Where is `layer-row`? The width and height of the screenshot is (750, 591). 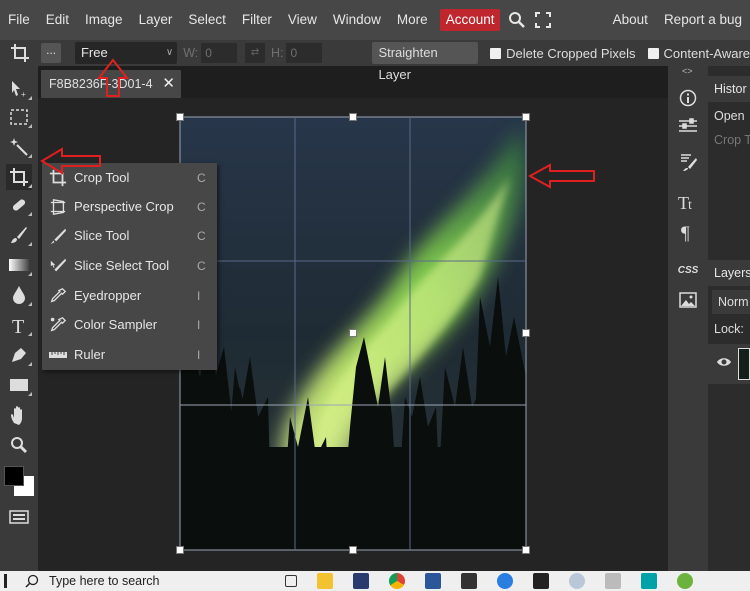 layer-row is located at coordinates (729, 364).